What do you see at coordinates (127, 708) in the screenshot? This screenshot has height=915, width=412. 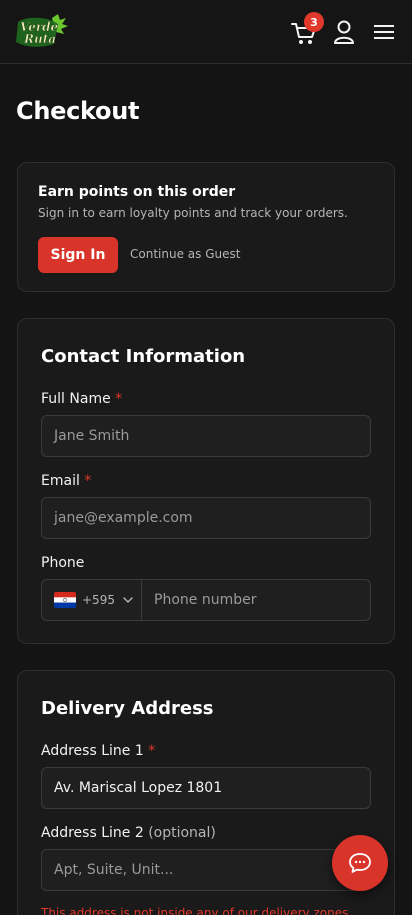 I see `delivery-section-title: Delivery Address` at bounding box center [127, 708].